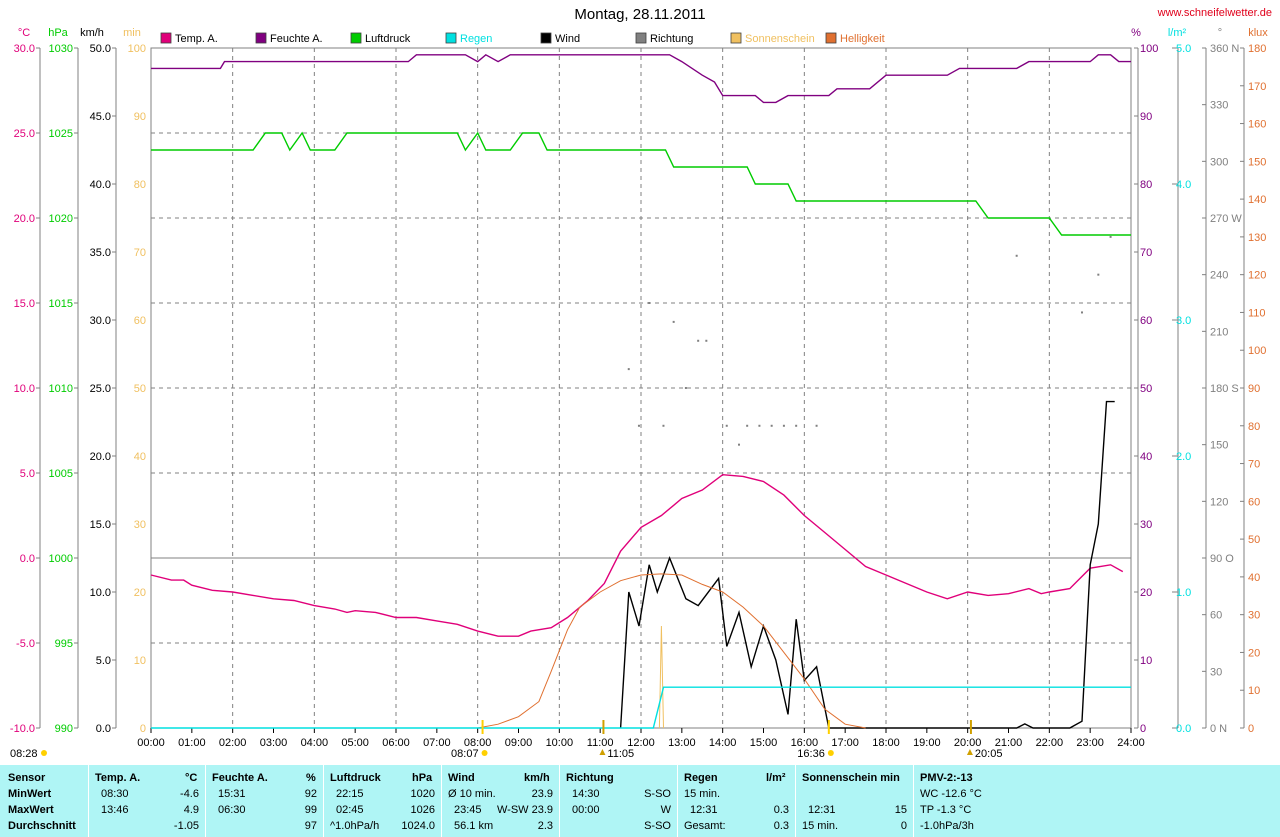  I want to click on temp-tick-label: 20.0, so click(24, 219).